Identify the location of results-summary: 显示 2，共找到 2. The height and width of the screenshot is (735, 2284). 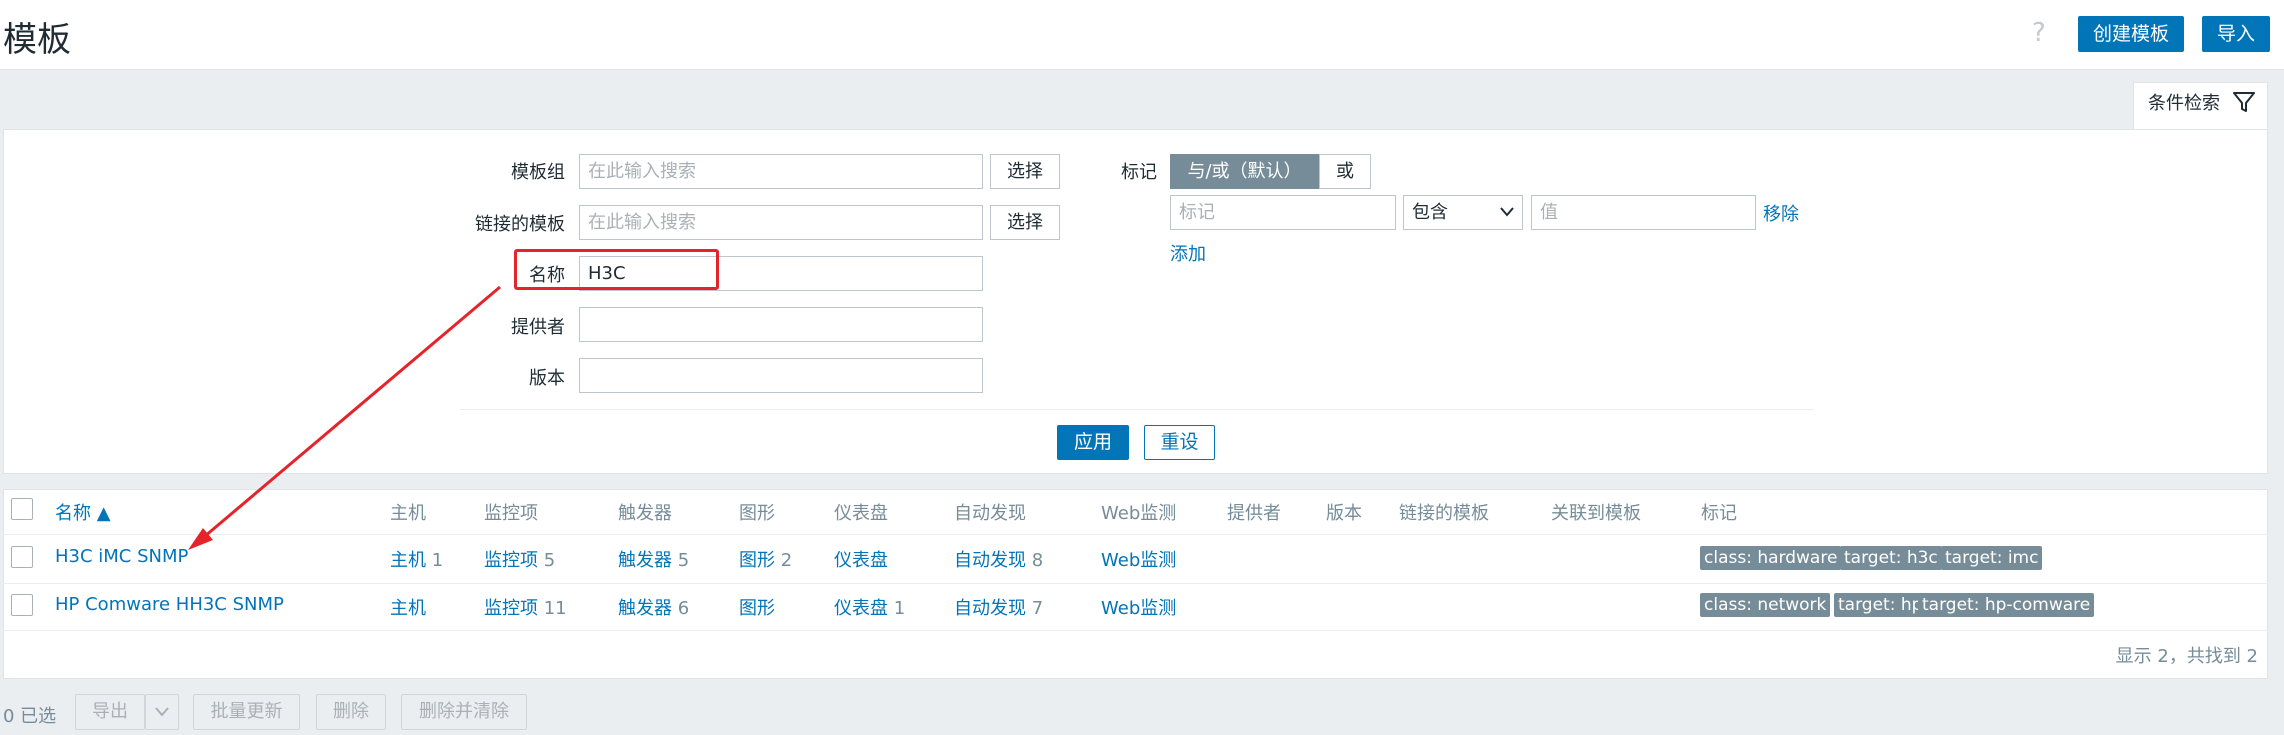
(2186, 656).